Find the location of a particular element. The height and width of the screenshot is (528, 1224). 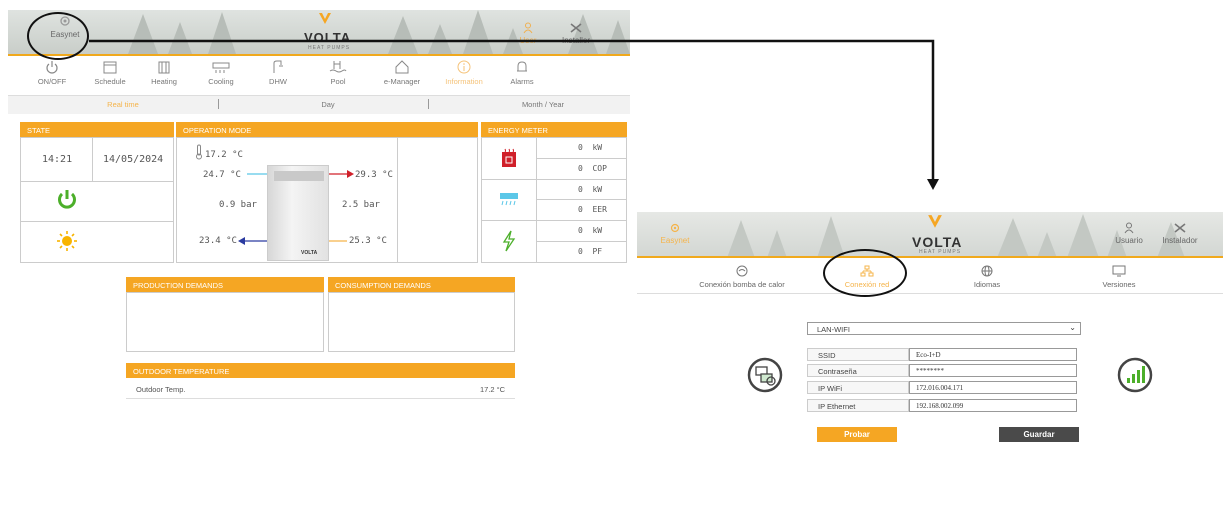

highlight-circle-network is located at coordinates (865, 273).